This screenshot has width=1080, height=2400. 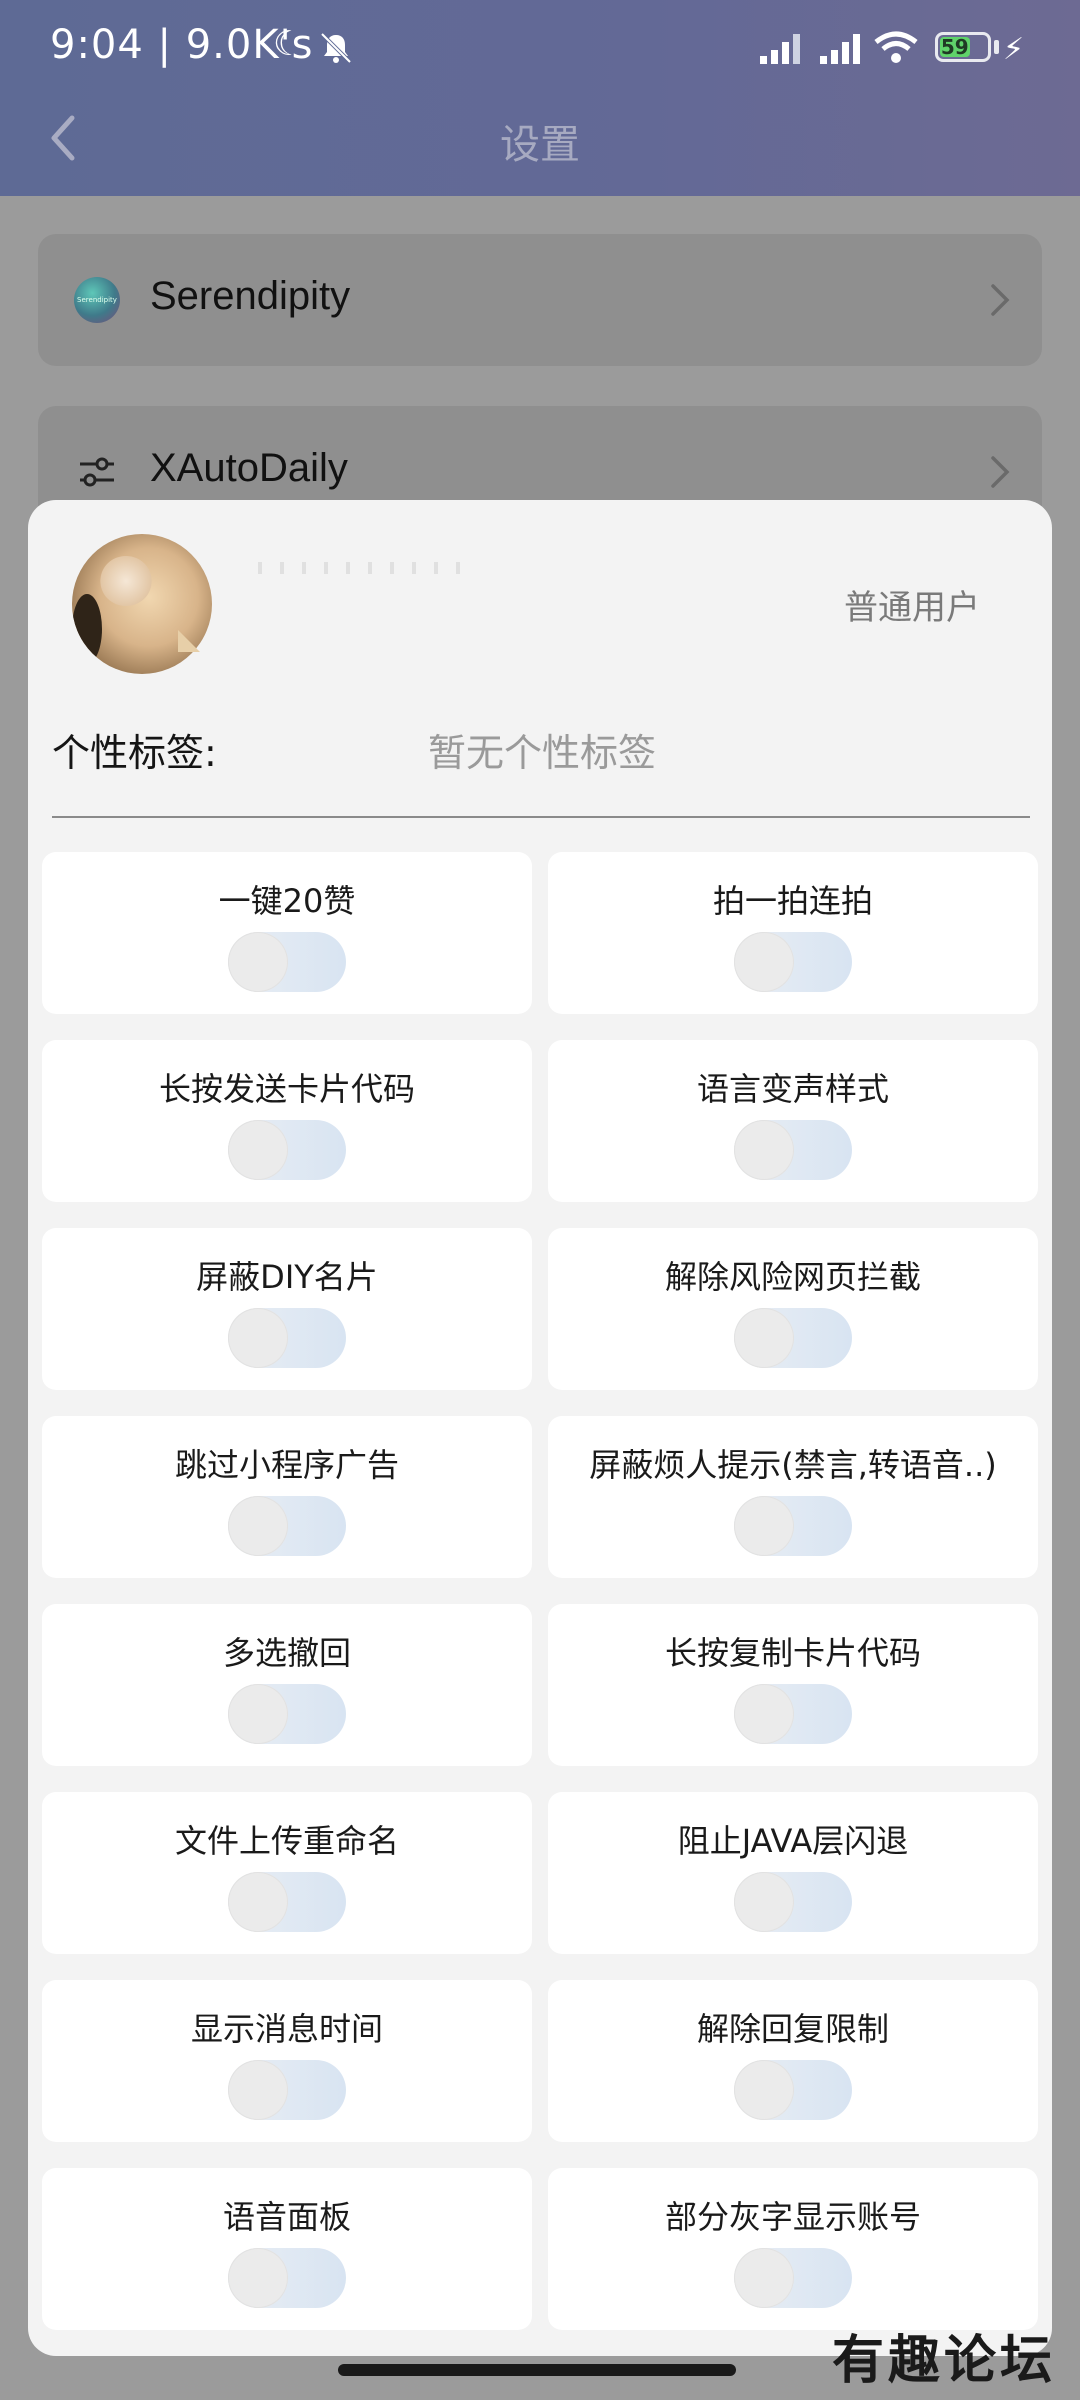 I want to click on toggle-card: 部分灰字显示账号, so click(x=793, y=2249).